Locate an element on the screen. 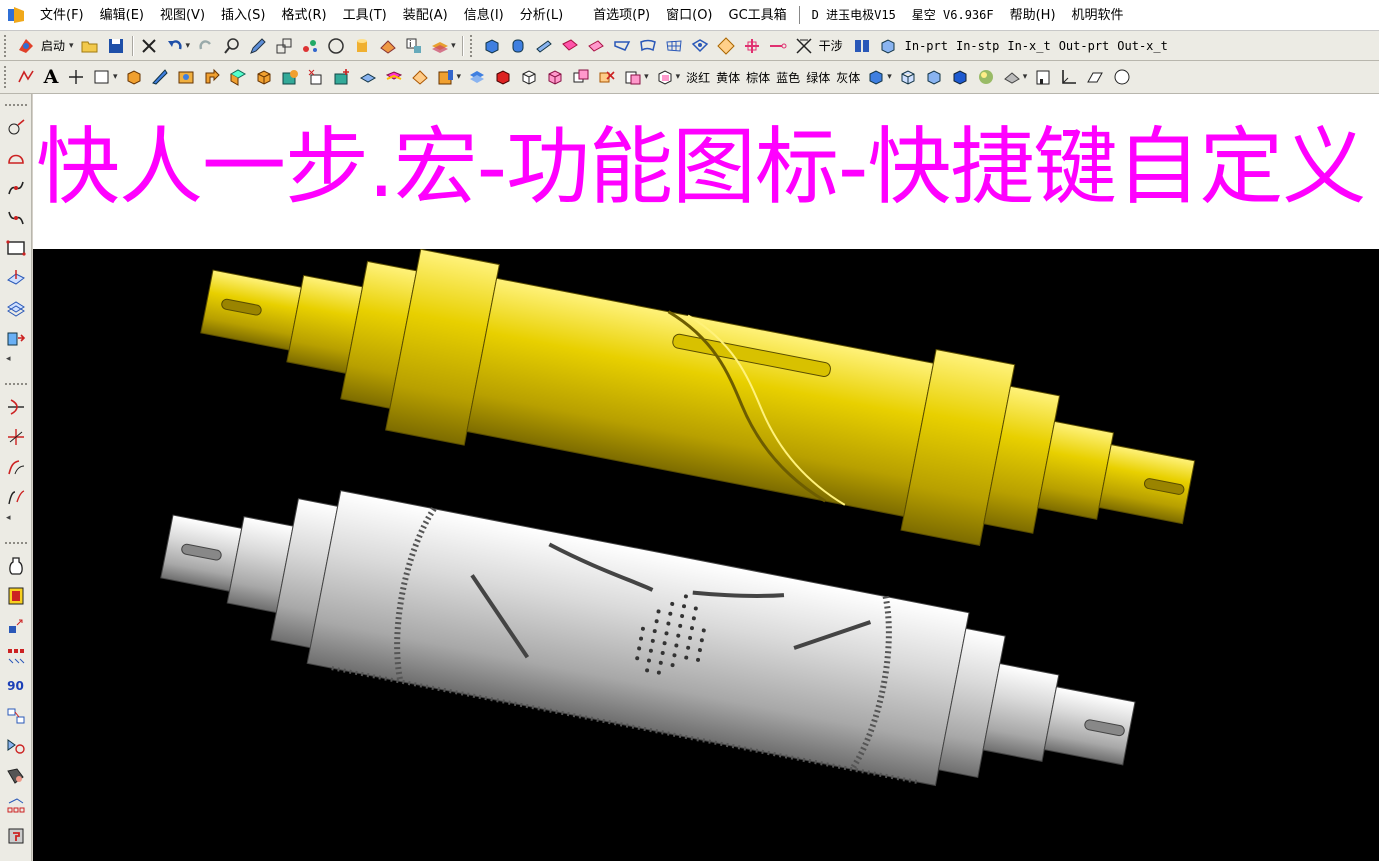 The height and width of the screenshot is (861, 1379). color-light-red-button: 淡红 is located at coordinates (698, 77).